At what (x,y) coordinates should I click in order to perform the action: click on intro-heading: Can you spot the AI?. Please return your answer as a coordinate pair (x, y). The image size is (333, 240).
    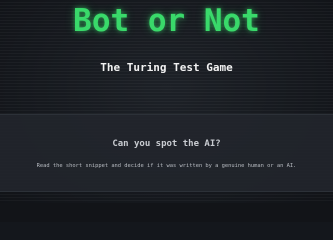
    Looking at the image, I should click on (166, 144).